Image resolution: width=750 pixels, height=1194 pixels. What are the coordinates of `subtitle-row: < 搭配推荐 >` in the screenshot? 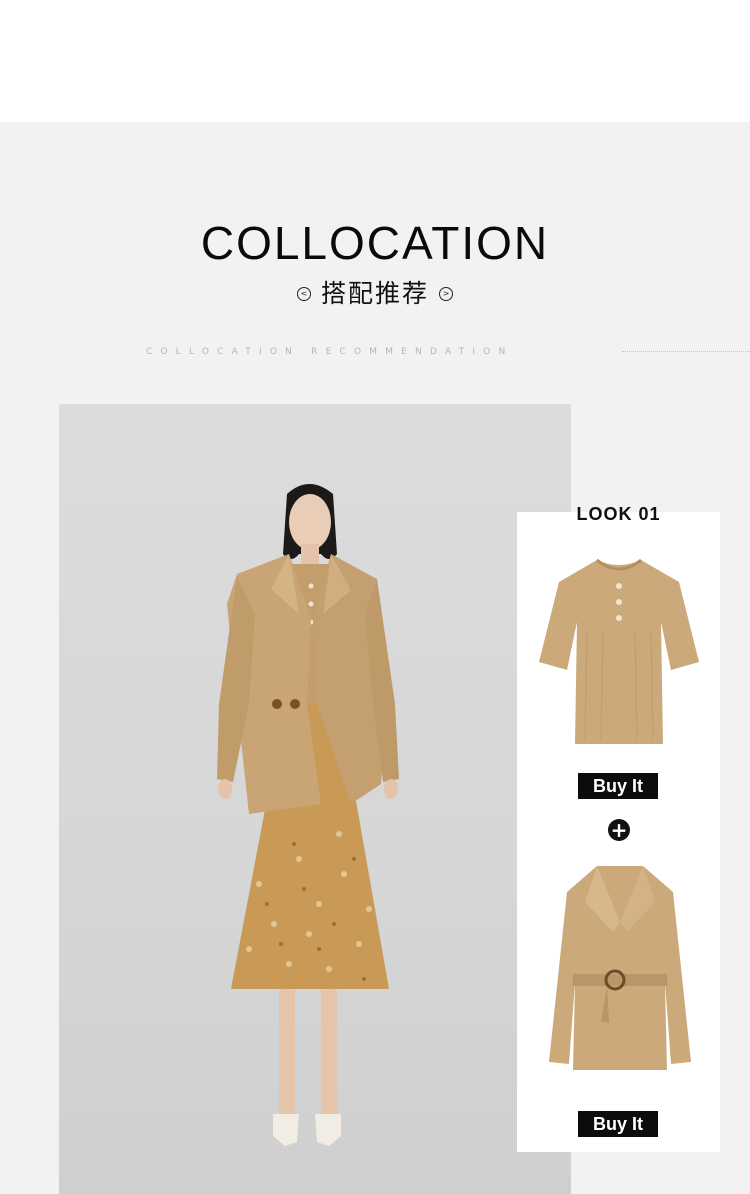 It's located at (375, 292).